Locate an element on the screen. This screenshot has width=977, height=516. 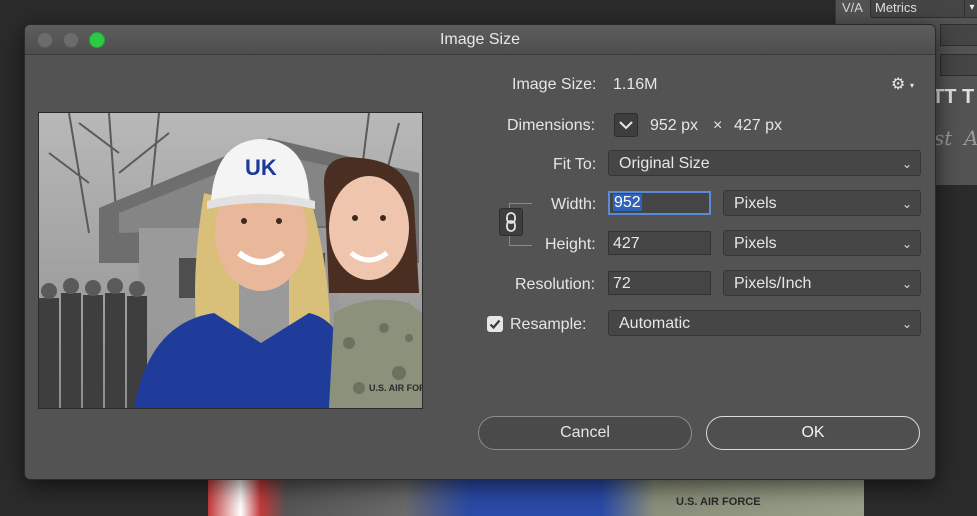
fit-to-label: Fit To: is located at coordinates (575, 164).